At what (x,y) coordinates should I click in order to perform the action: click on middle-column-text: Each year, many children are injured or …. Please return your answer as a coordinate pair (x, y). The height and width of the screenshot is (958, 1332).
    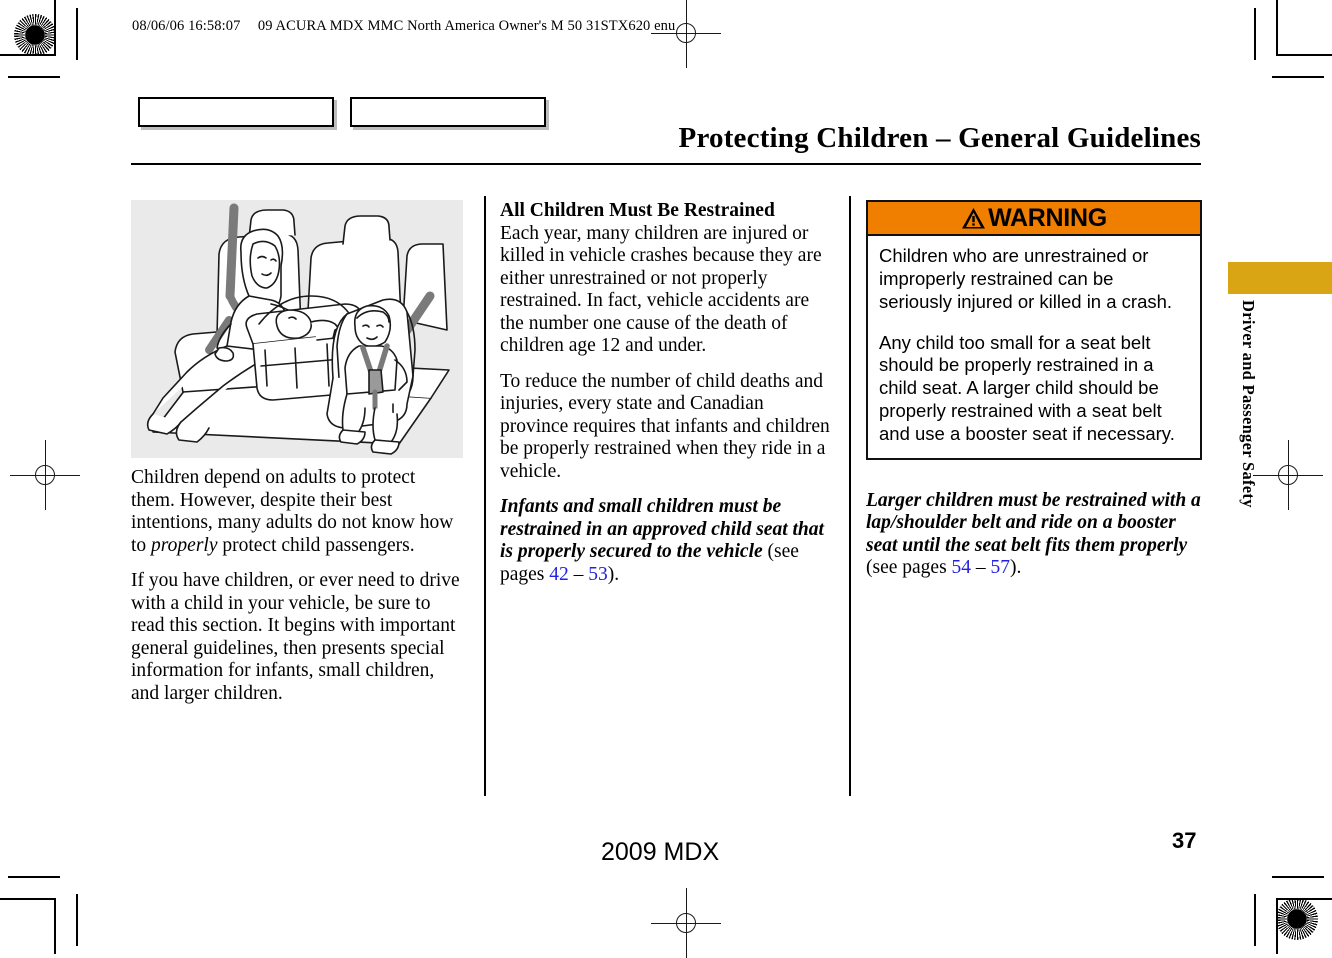
    Looking at the image, I should click on (667, 405).